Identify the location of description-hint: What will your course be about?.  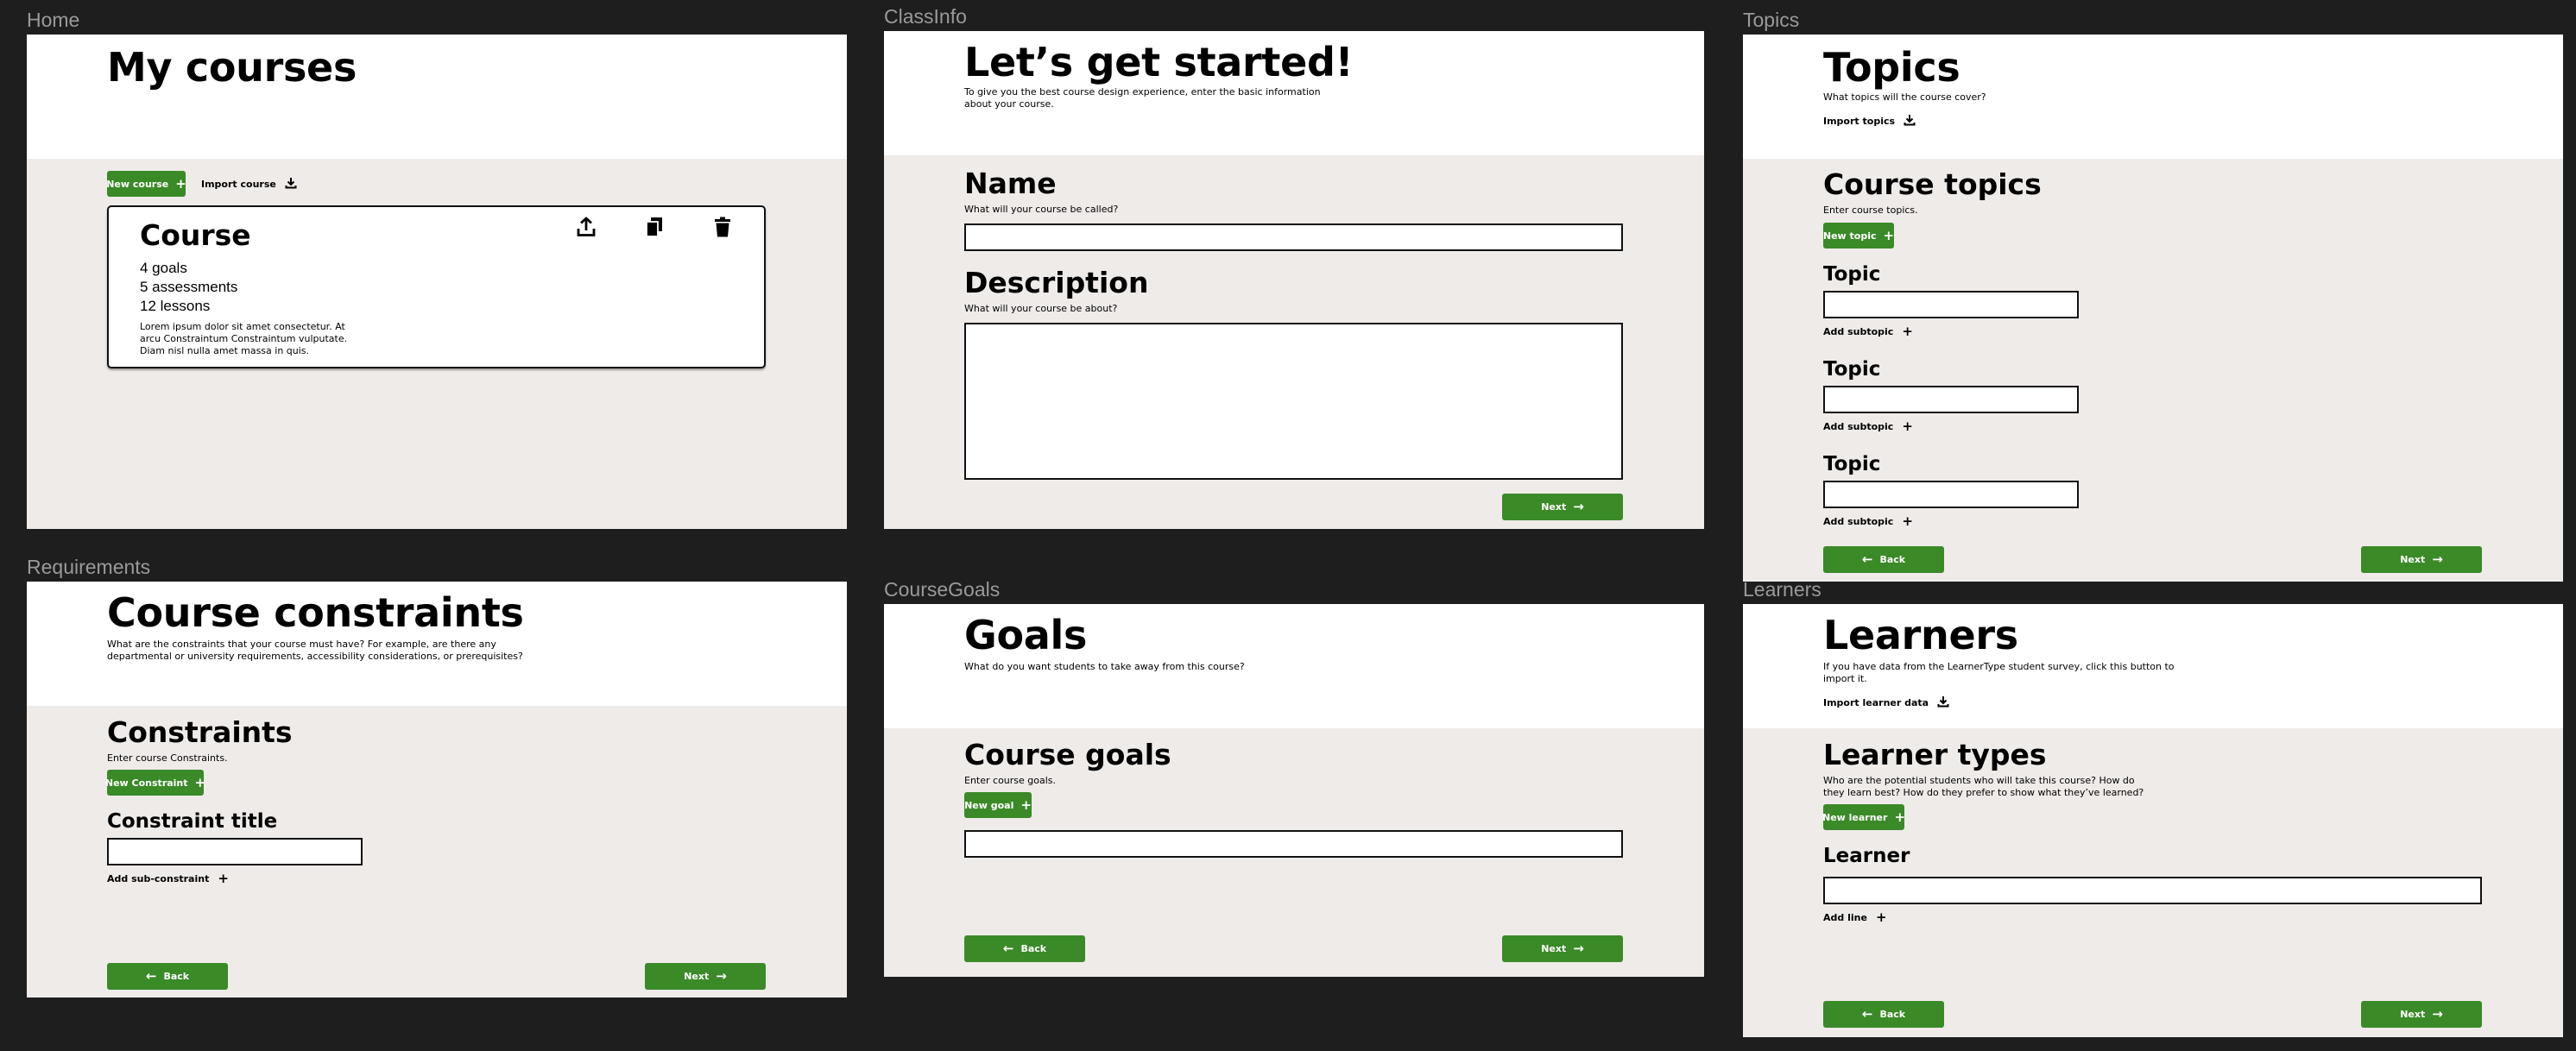
(1041, 308).